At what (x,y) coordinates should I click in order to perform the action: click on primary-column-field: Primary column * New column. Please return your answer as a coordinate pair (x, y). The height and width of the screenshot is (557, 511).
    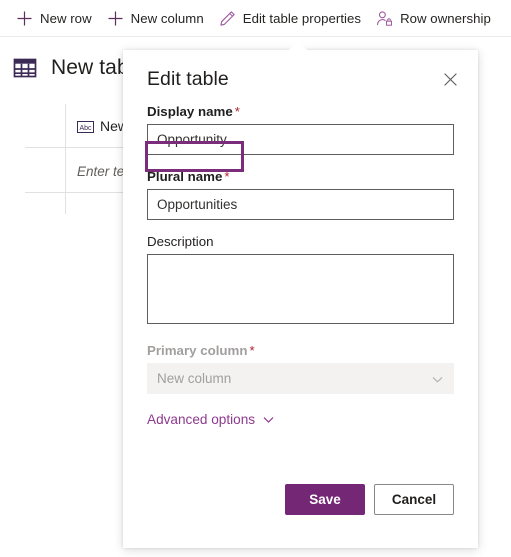
    Looking at the image, I should click on (300, 368).